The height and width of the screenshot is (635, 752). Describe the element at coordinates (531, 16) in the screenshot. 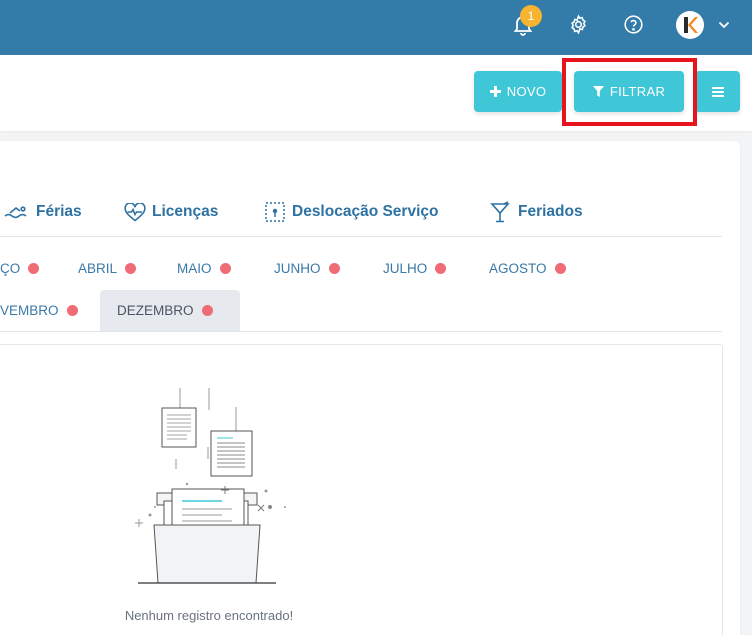

I see `notification-badge: 1` at that location.